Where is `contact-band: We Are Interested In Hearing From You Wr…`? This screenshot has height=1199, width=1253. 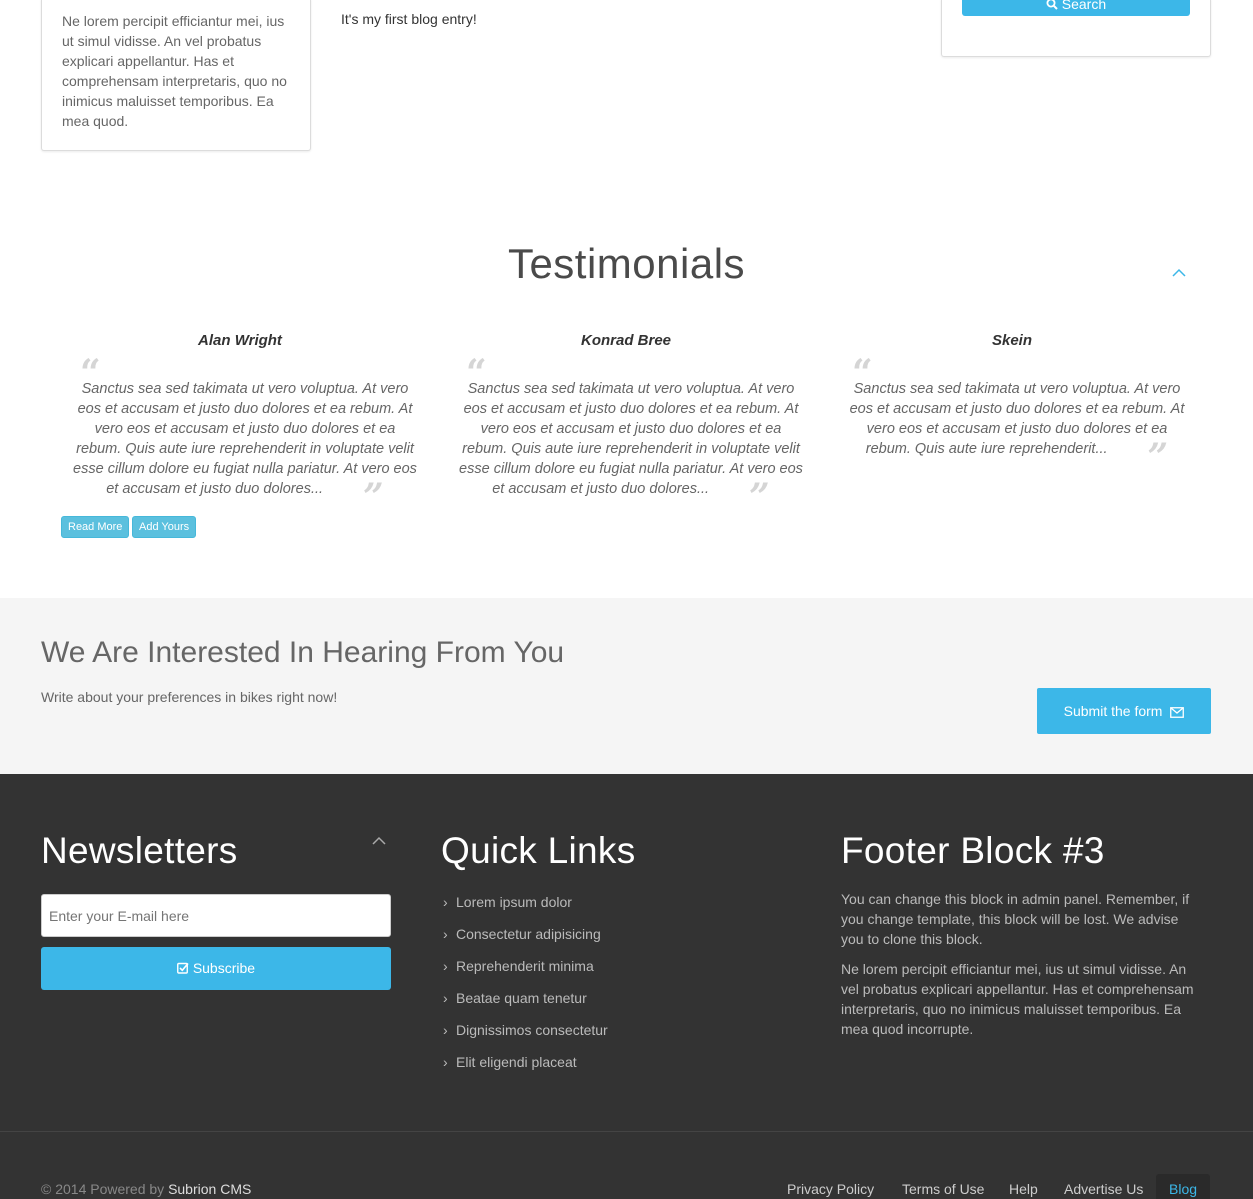 contact-band: We Are Interested In Hearing From You Wr… is located at coordinates (626, 686).